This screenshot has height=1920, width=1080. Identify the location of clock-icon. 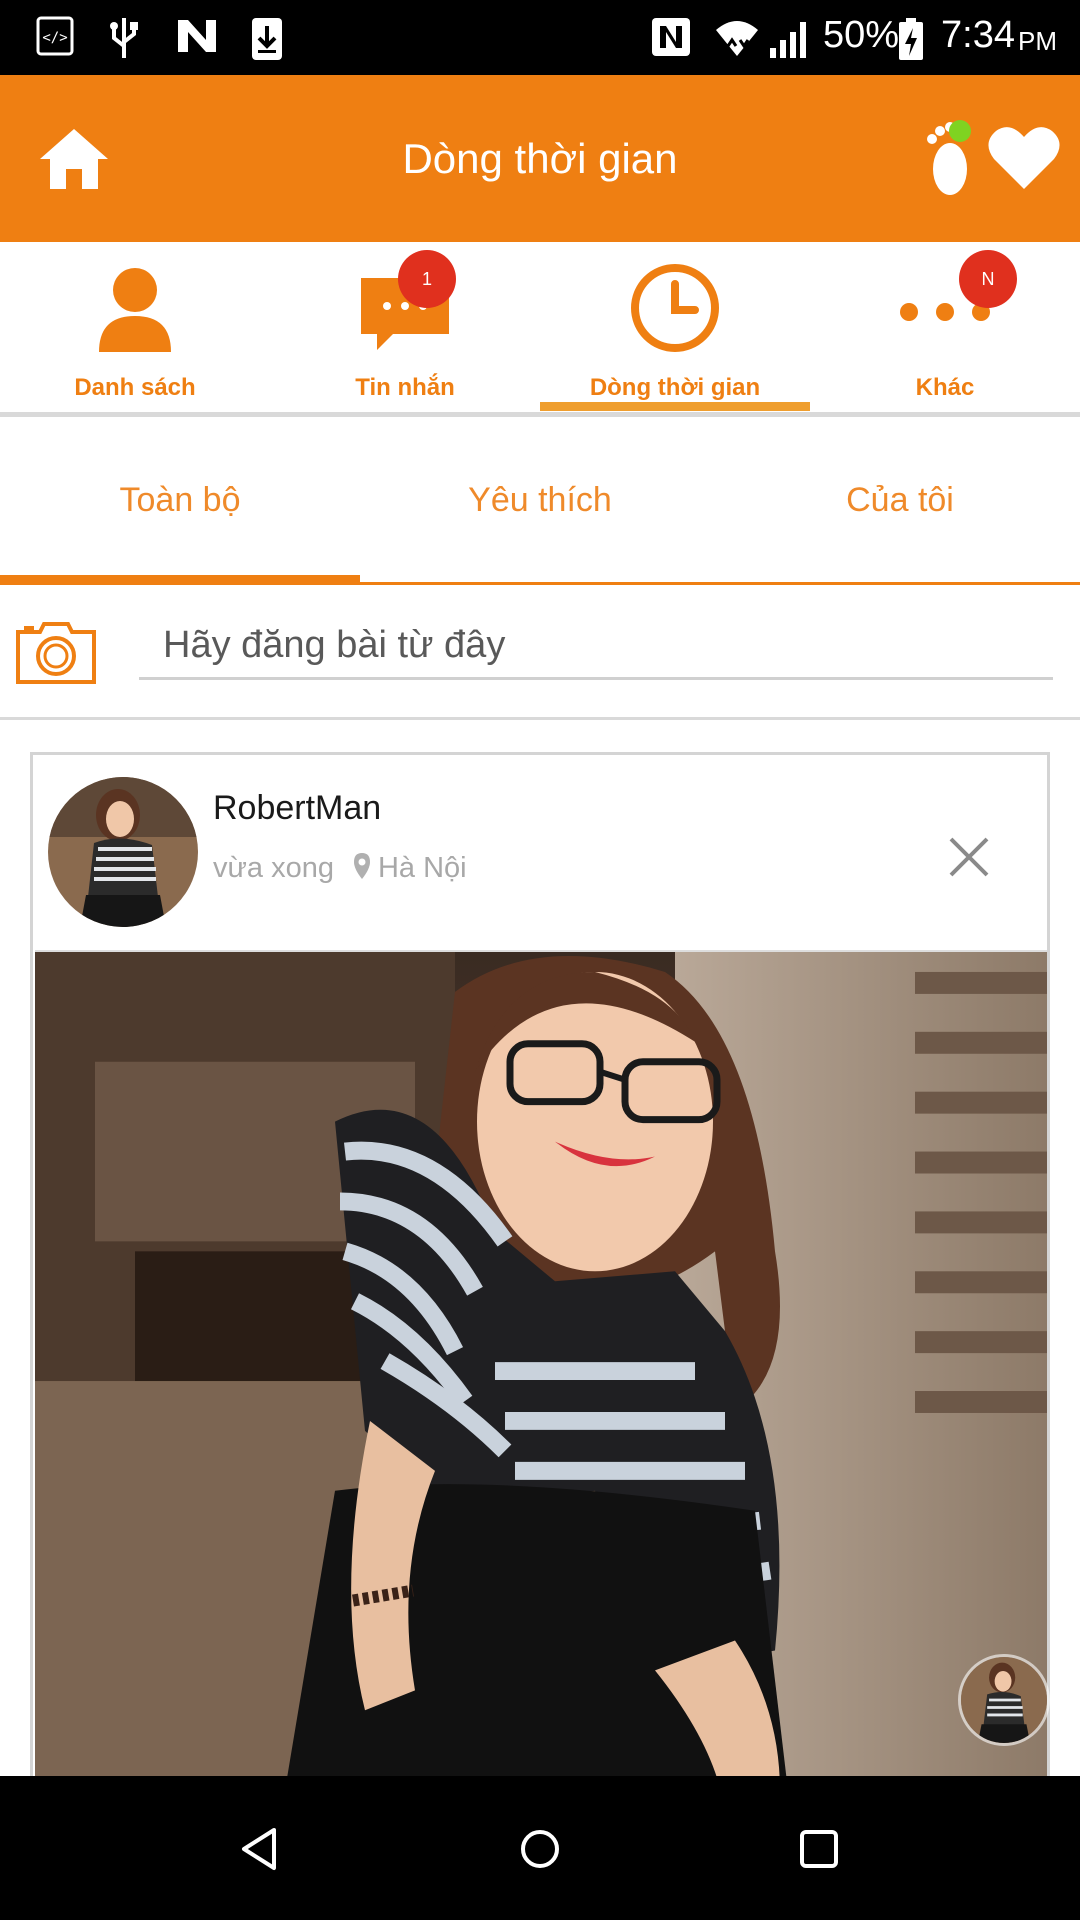
(675, 308).